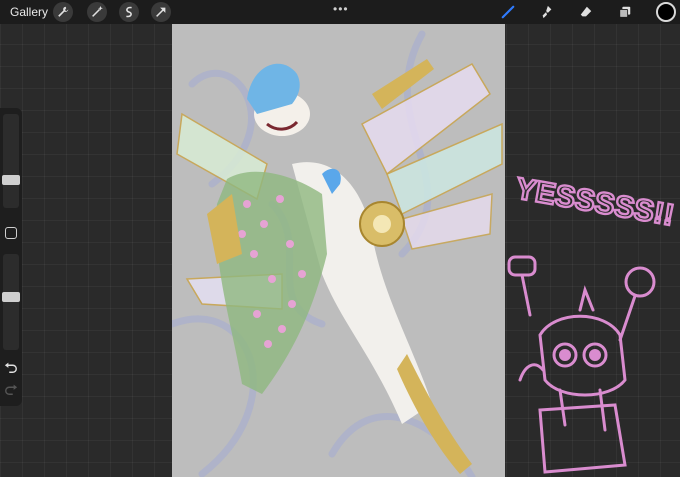 Image resolution: width=680 pixels, height=477 pixels. I want to click on redo-icon, so click(11, 389).